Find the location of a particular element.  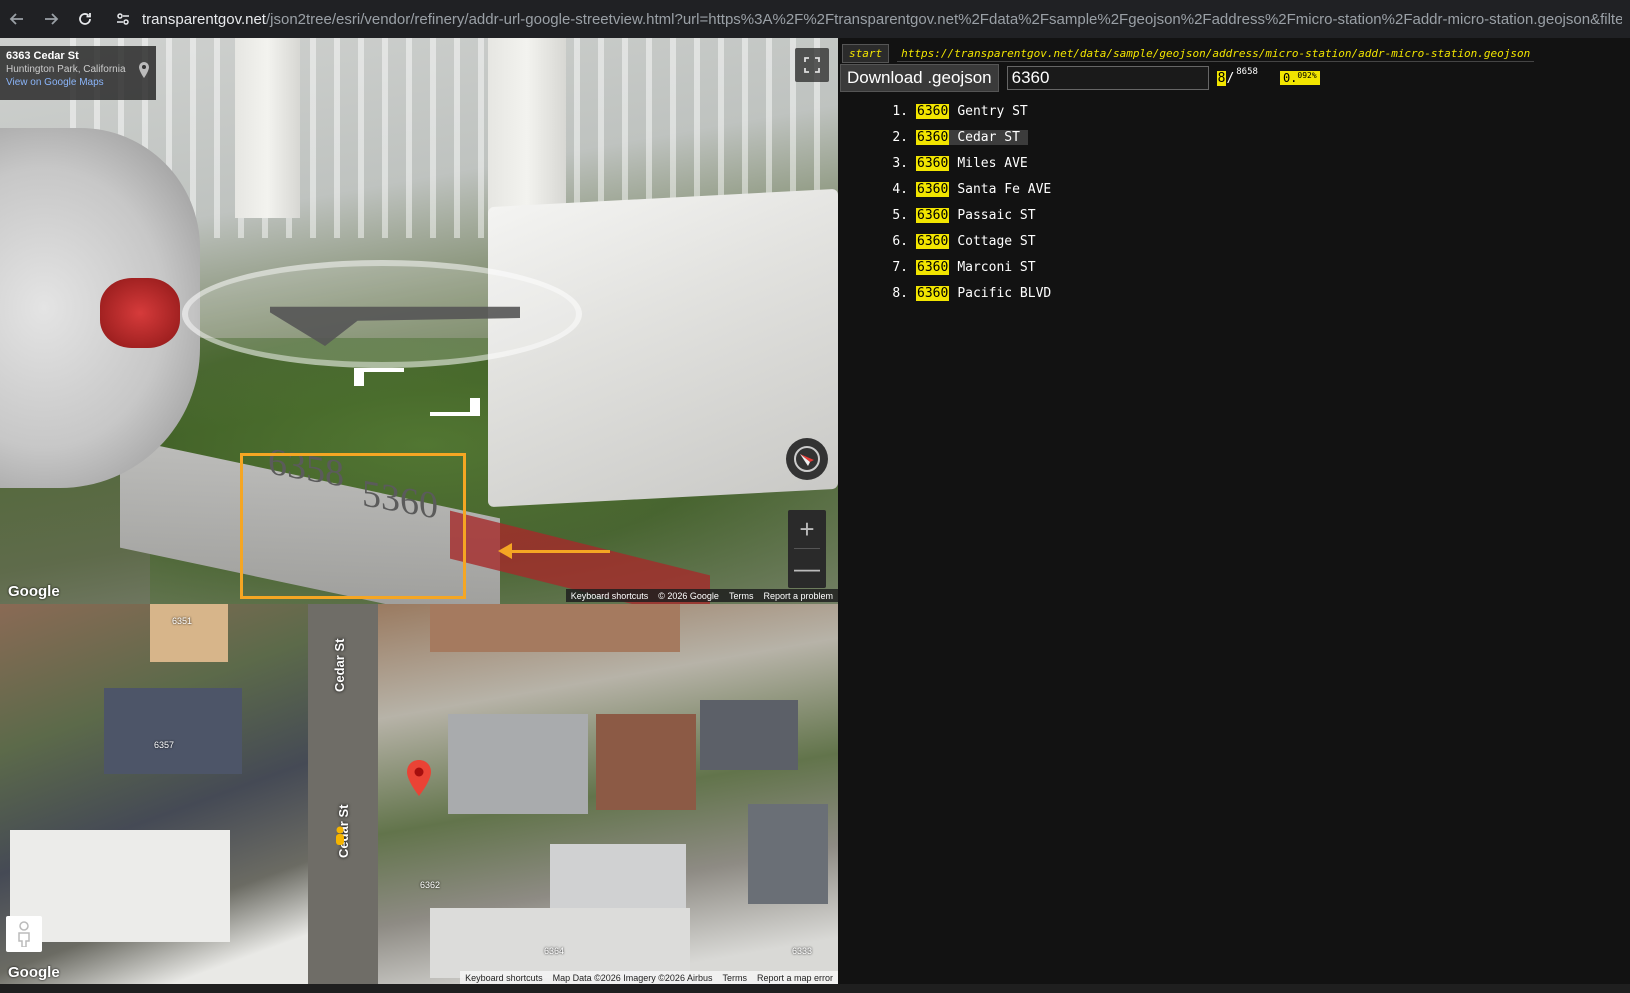

street-label: Cedar St is located at coordinates (339, 665).